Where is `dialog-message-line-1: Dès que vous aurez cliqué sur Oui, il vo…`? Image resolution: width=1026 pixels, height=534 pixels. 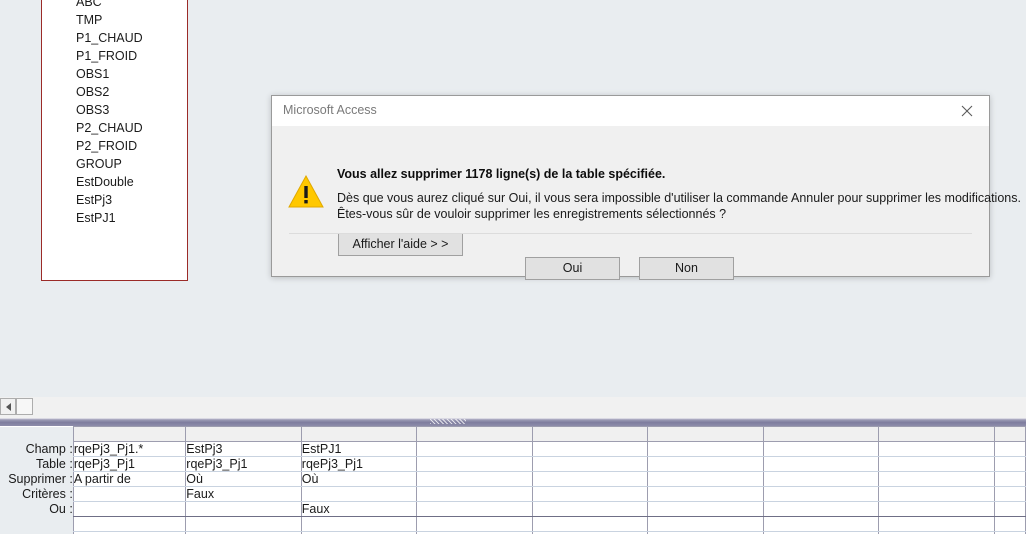
dialog-message-line-1: Dès que vous aurez cliqué sur Oui, il vo… is located at coordinates (679, 198).